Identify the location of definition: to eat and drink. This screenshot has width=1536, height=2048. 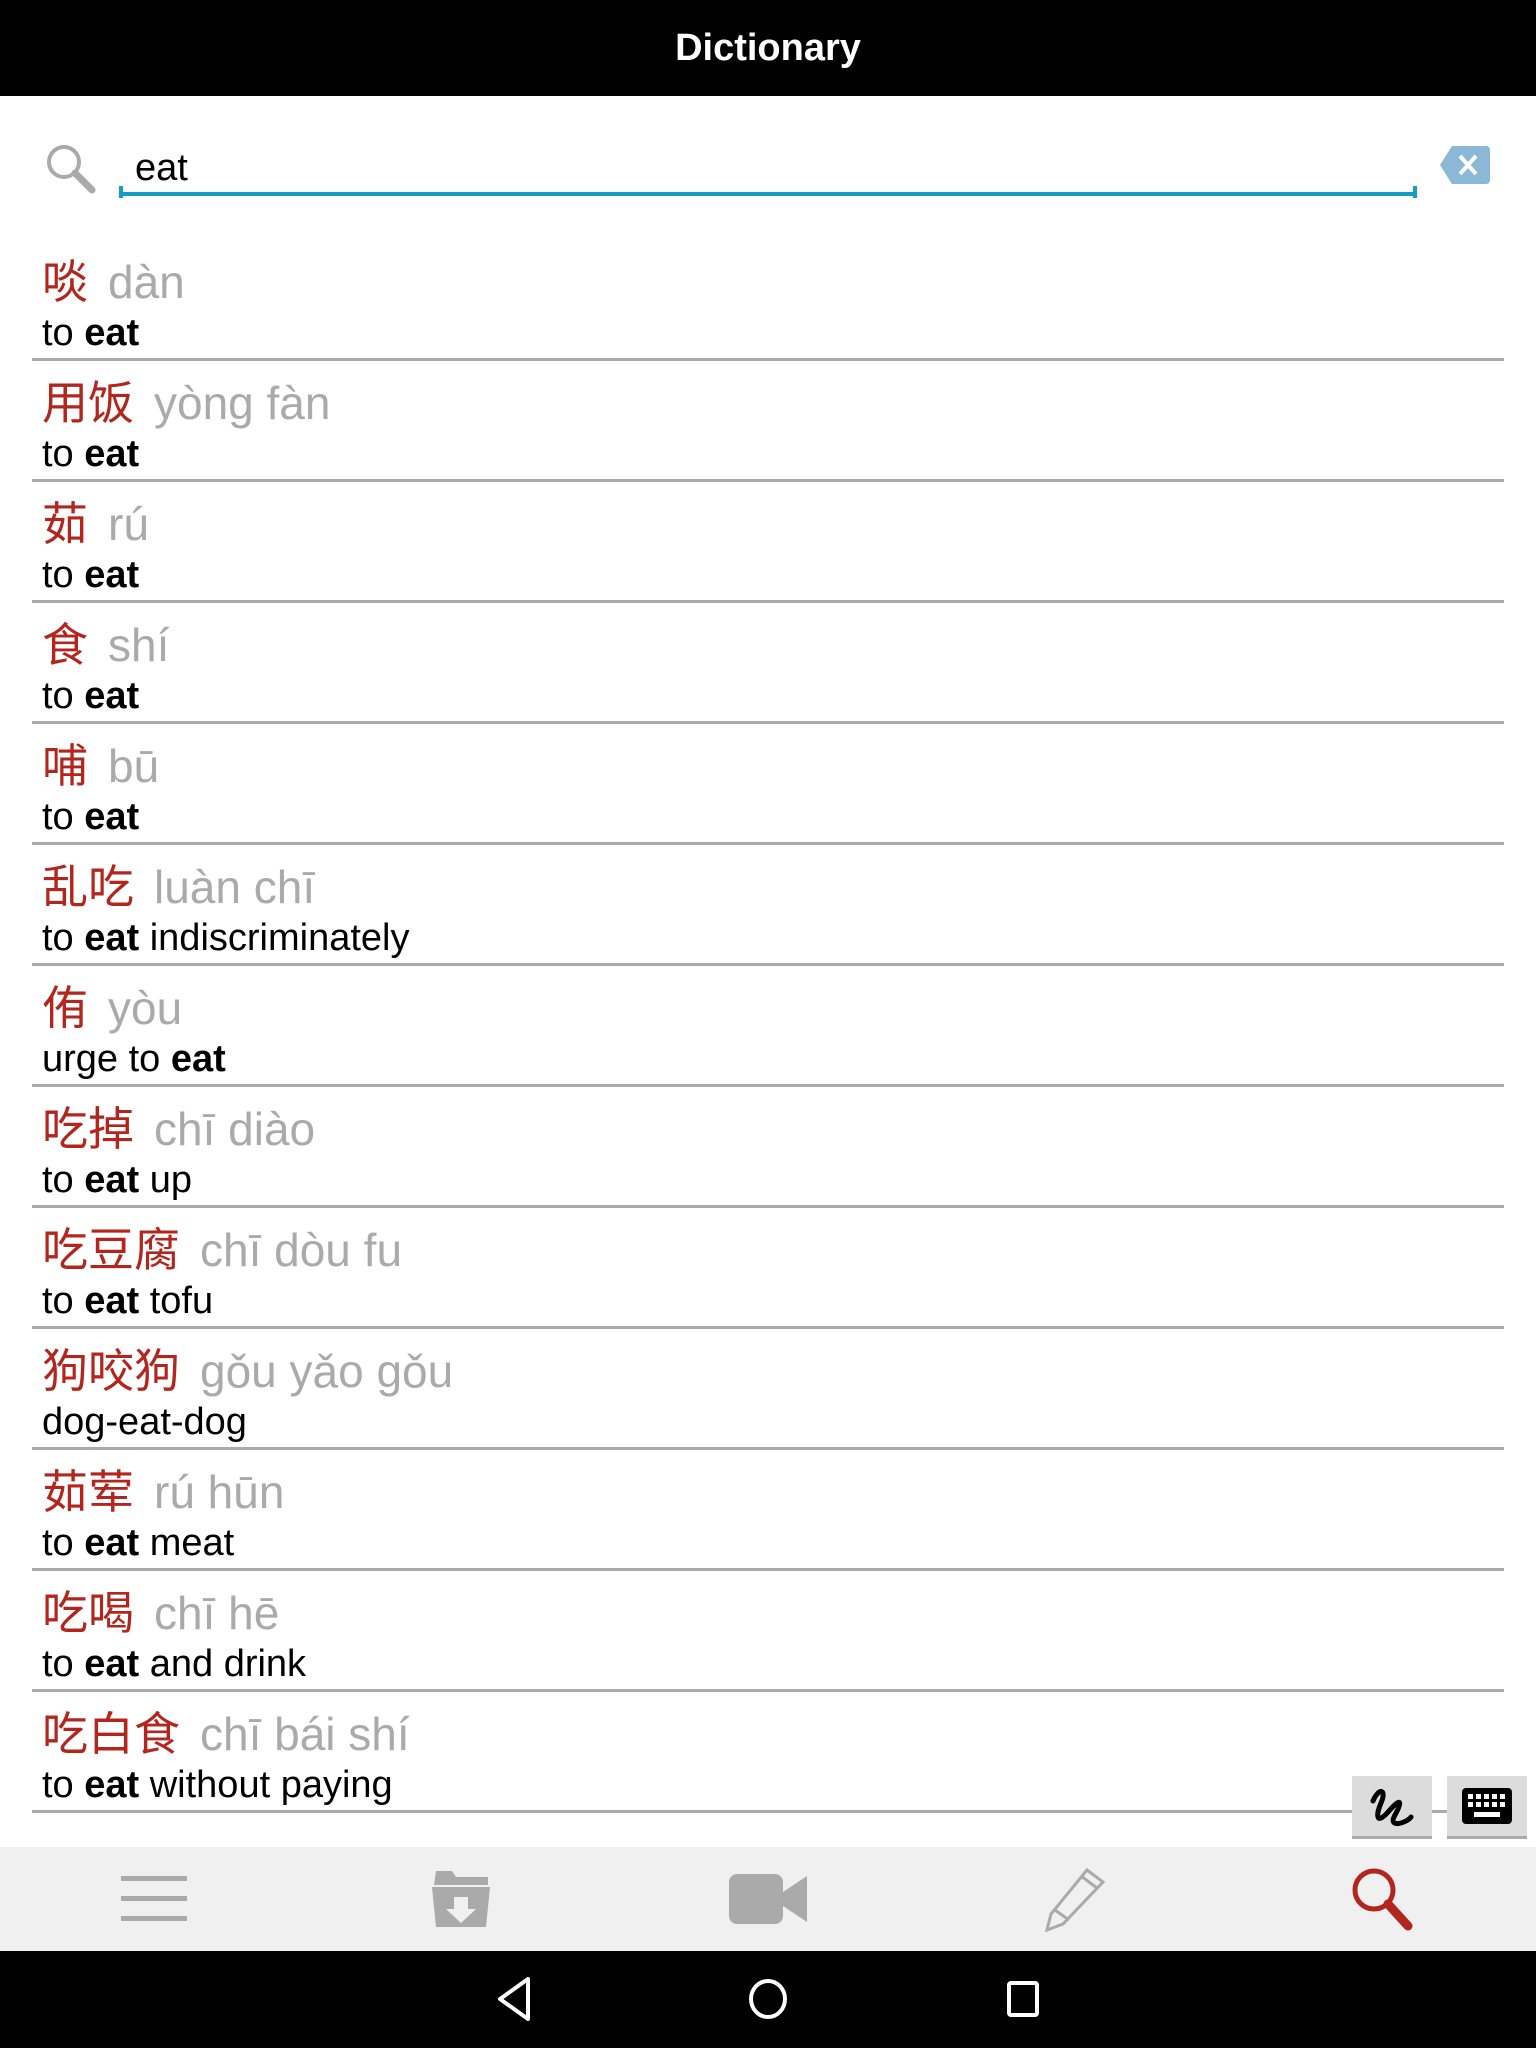
(174, 1664).